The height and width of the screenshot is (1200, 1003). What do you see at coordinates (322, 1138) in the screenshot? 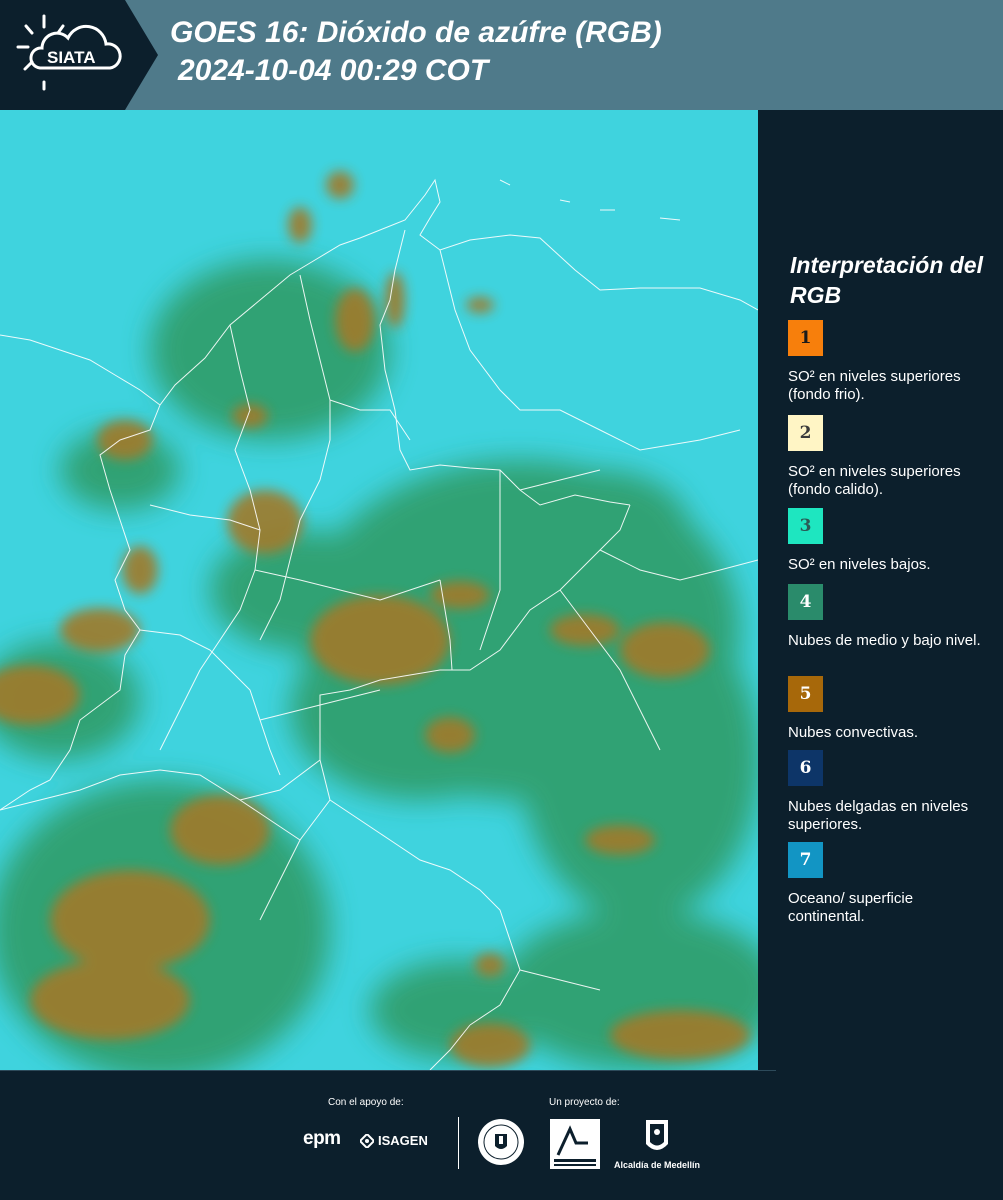
I see `epm-logo: epm` at bounding box center [322, 1138].